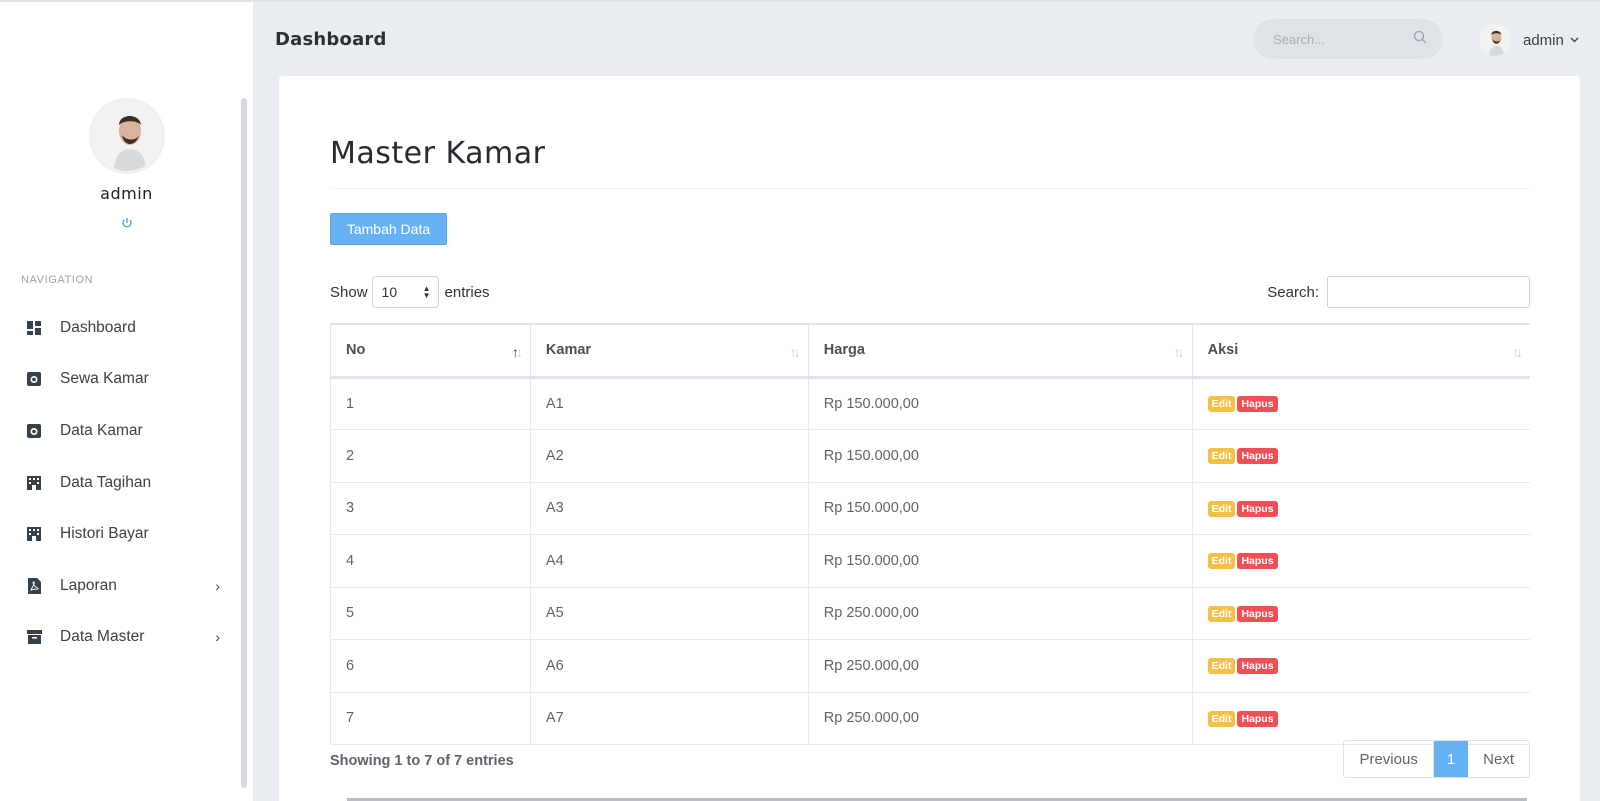 Image resolution: width=1600 pixels, height=801 pixels. What do you see at coordinates (1420, 39) in the screenshot?
I see `search-icon` at bounding box center [1420, 39].